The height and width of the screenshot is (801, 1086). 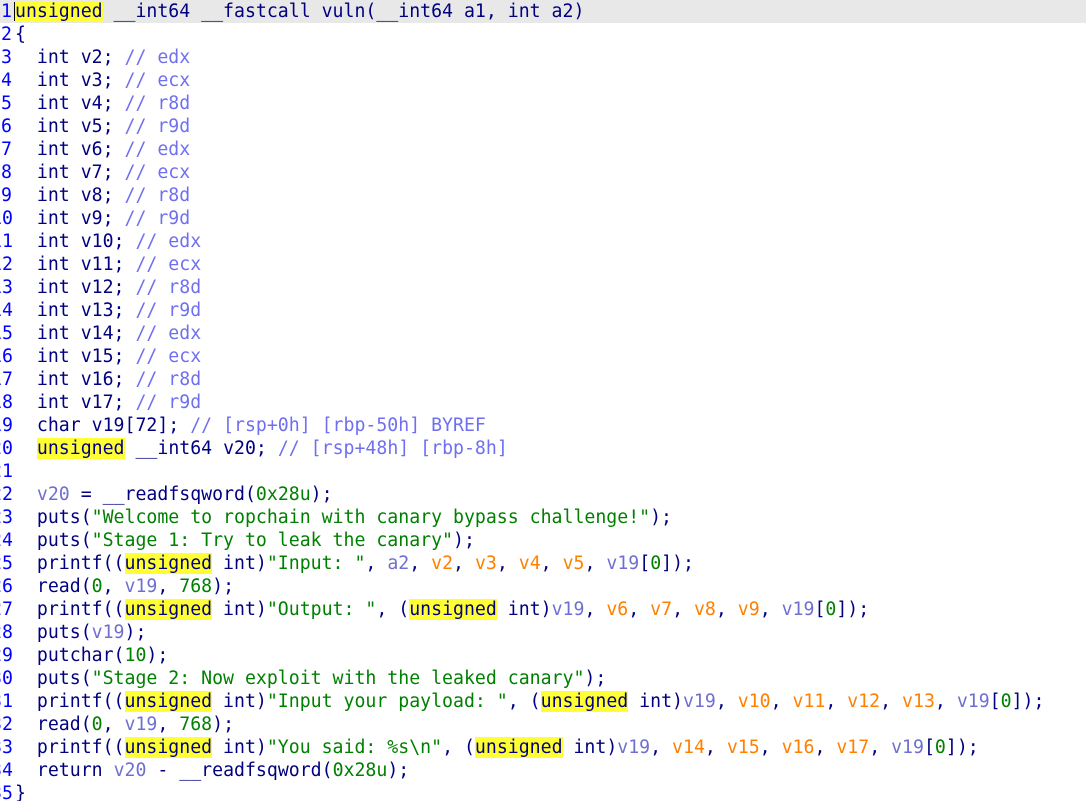 What do you see at coordinates (543, 126) in the screenshot?
I see `code-line: 6 int v5; // r9d` at bounding box center [543, 126].